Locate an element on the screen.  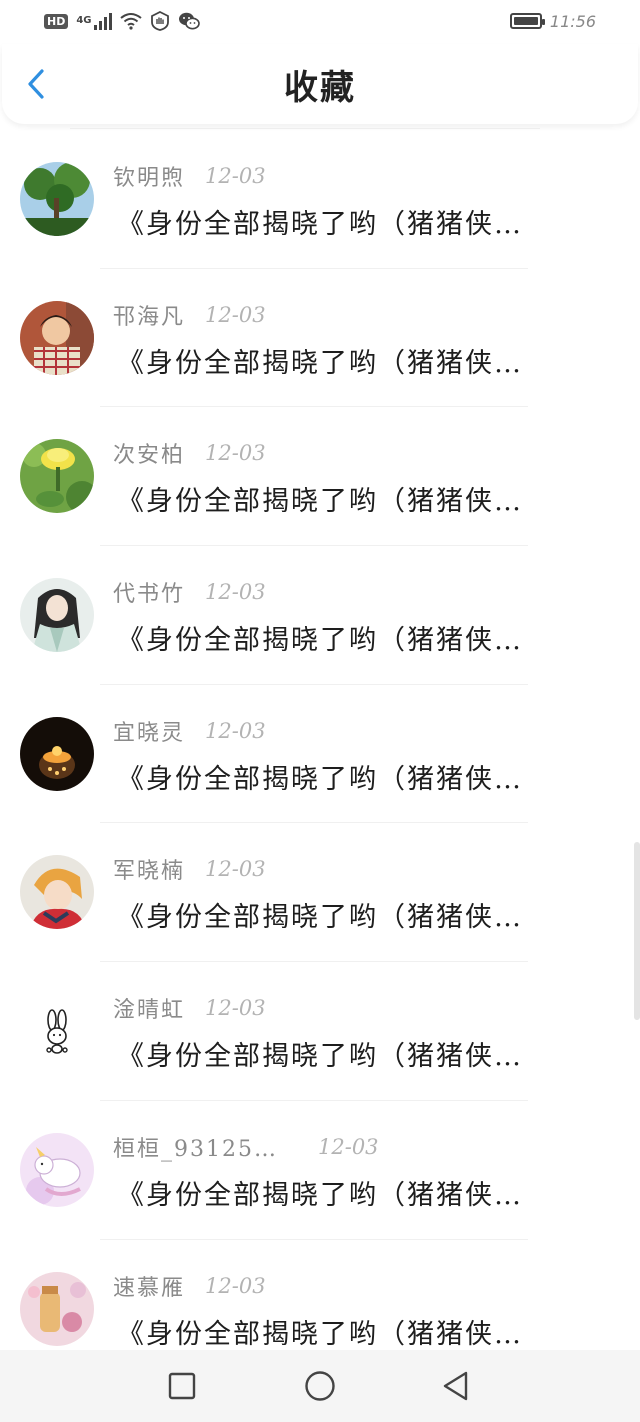
item-meta: 宜晓灵 12-03 is located at coordinates (189, 731).